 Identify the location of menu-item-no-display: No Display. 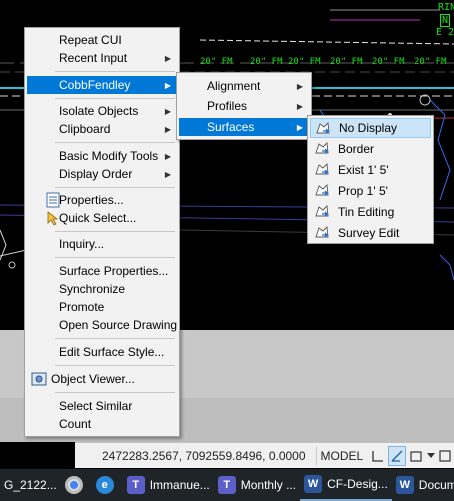
(370, 128).